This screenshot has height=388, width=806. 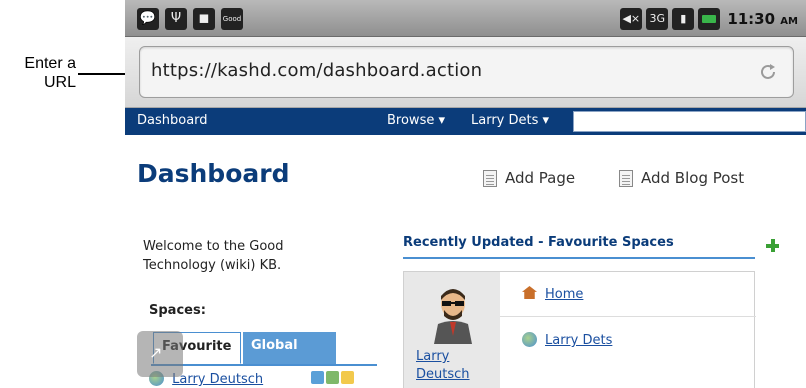 What do you see at coordinates (213, 173) in the screenshot?
I see `page-title: Dashboard` at bounding box center [213, 173].